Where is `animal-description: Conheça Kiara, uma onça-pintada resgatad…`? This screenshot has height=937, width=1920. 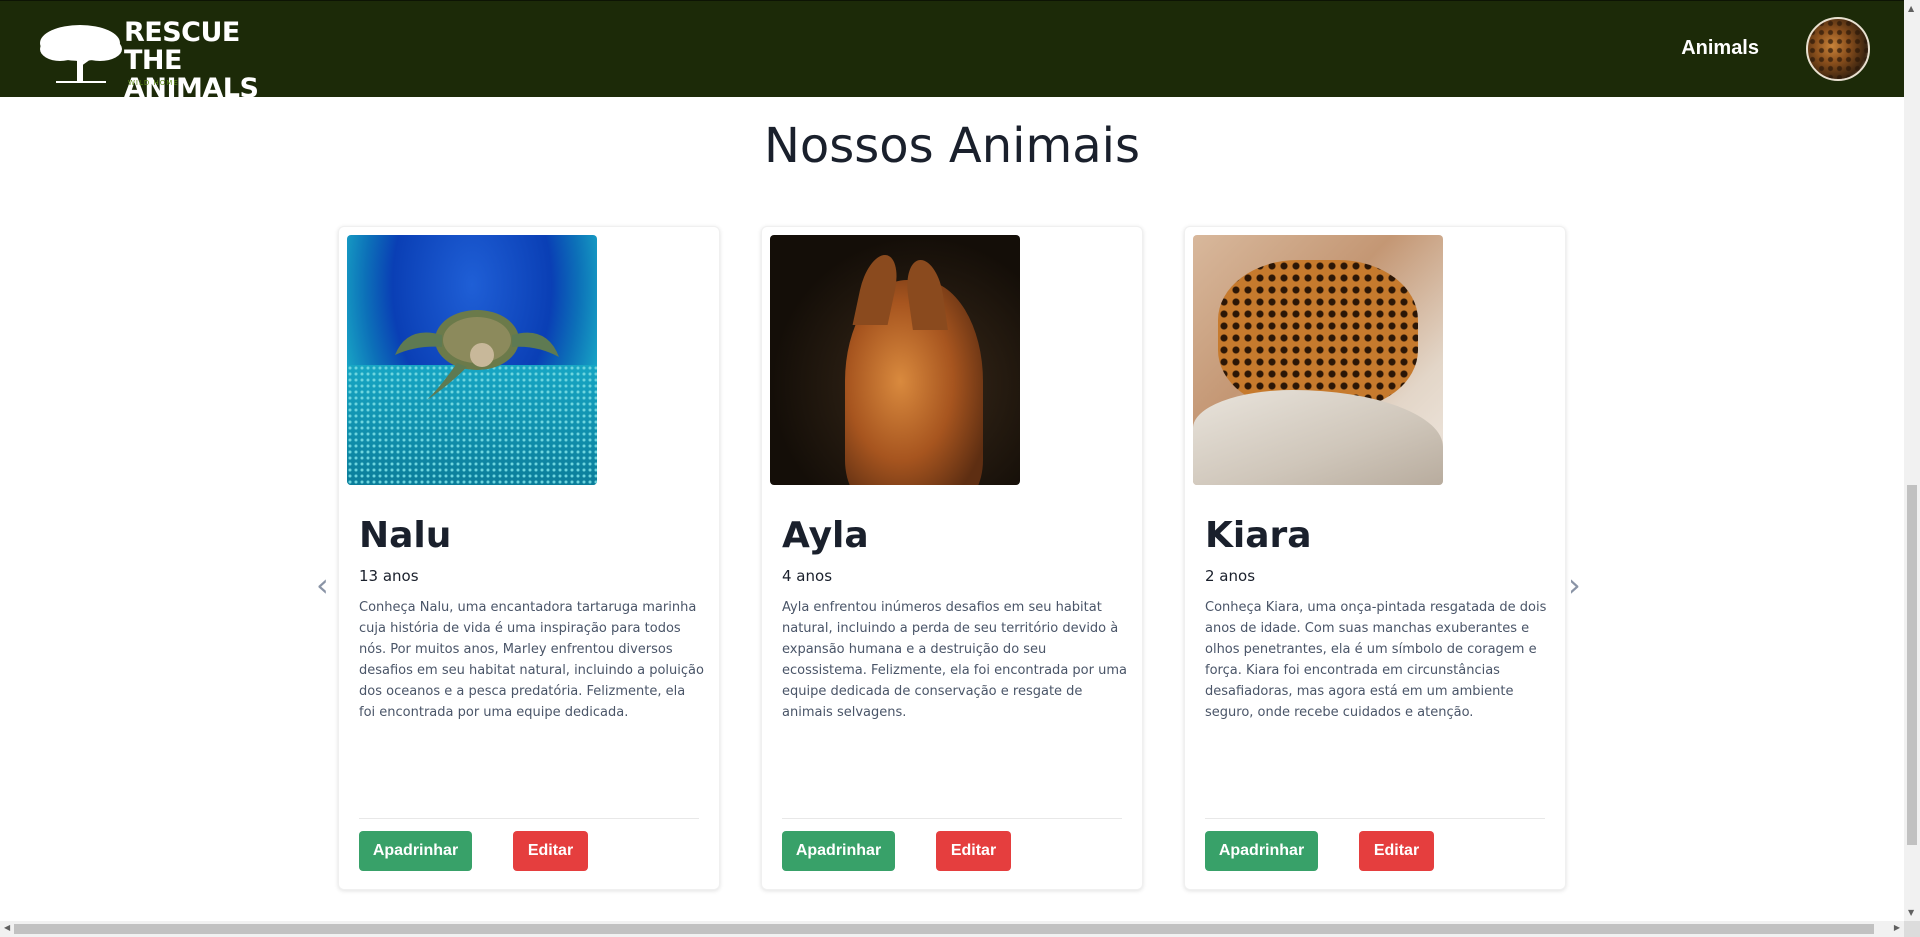
animal-description: Conheça Kiara, uma onça-pintada resgatad… is located at coordinates (1376, 660).